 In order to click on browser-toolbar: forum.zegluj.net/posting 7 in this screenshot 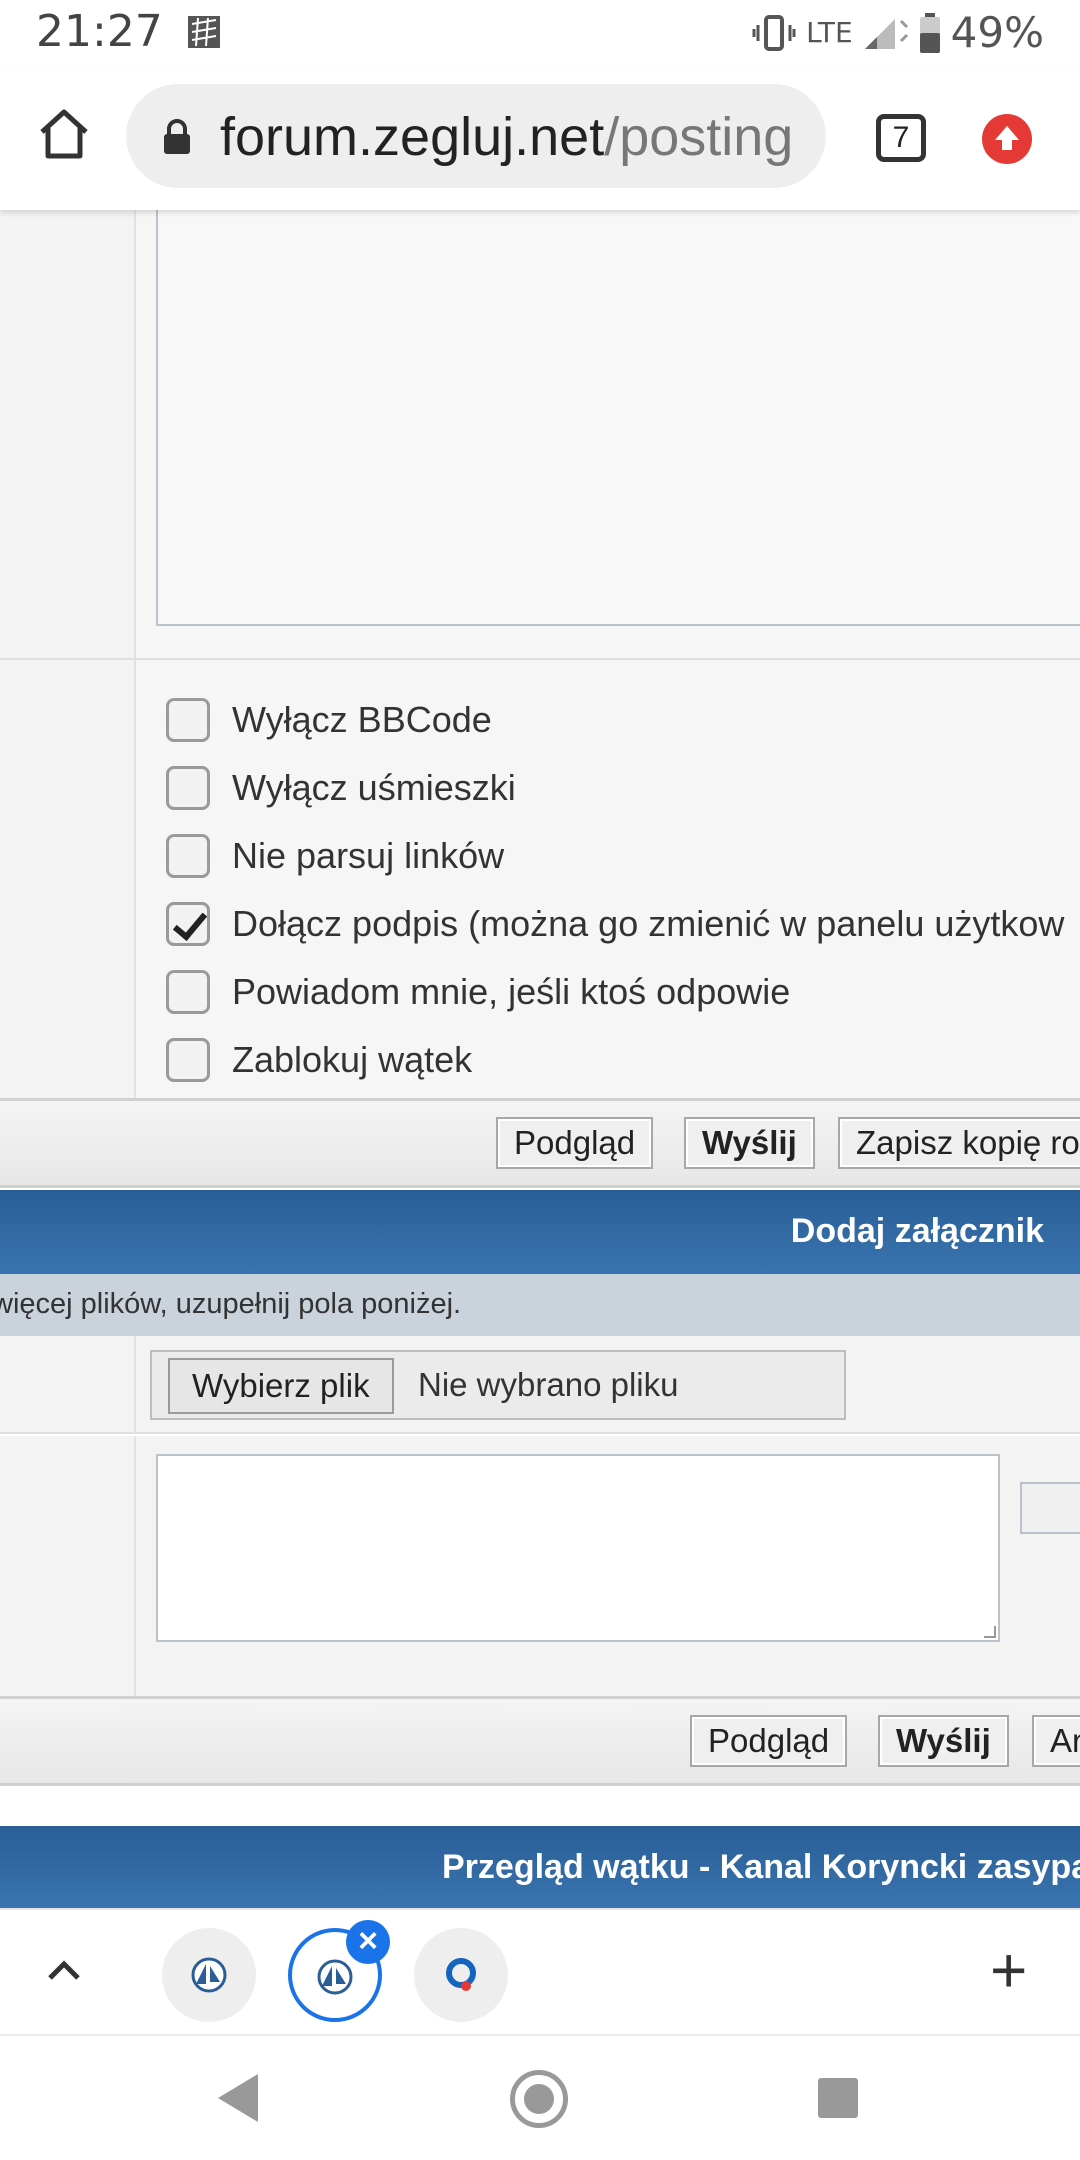, I will do `click(540, 138)`.